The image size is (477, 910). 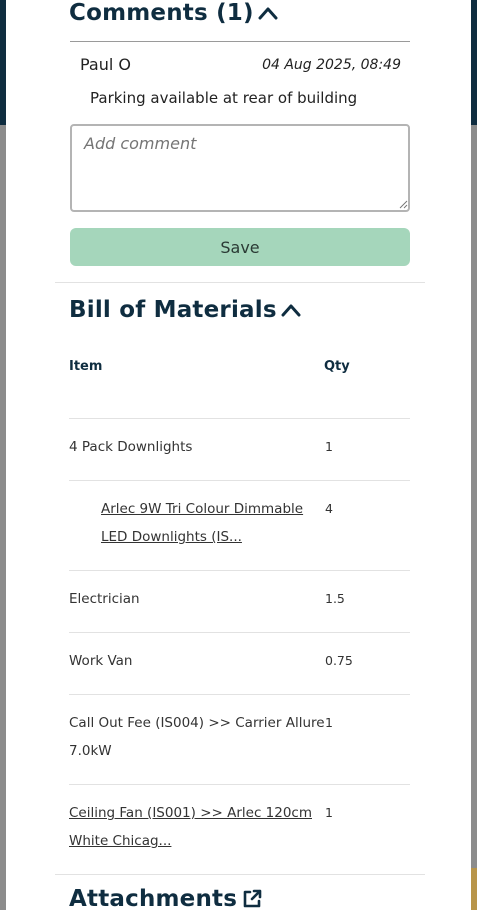 What do you see at coordinates (335, 598) in the screenshot?
I see `bom-row-qty: 1.5` at bounding box center [335, 598].